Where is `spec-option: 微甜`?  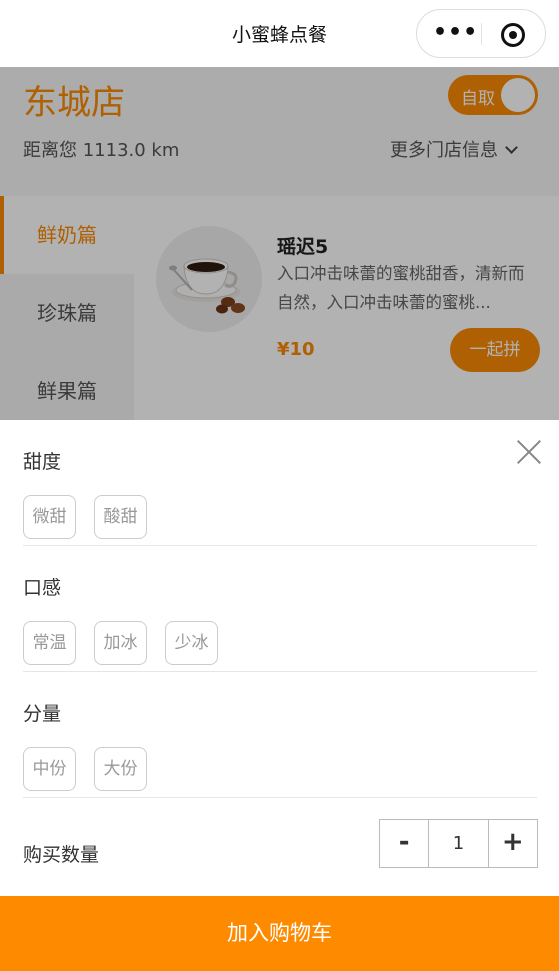 spec-option: 微甜 is located at coordinates (49, 517).